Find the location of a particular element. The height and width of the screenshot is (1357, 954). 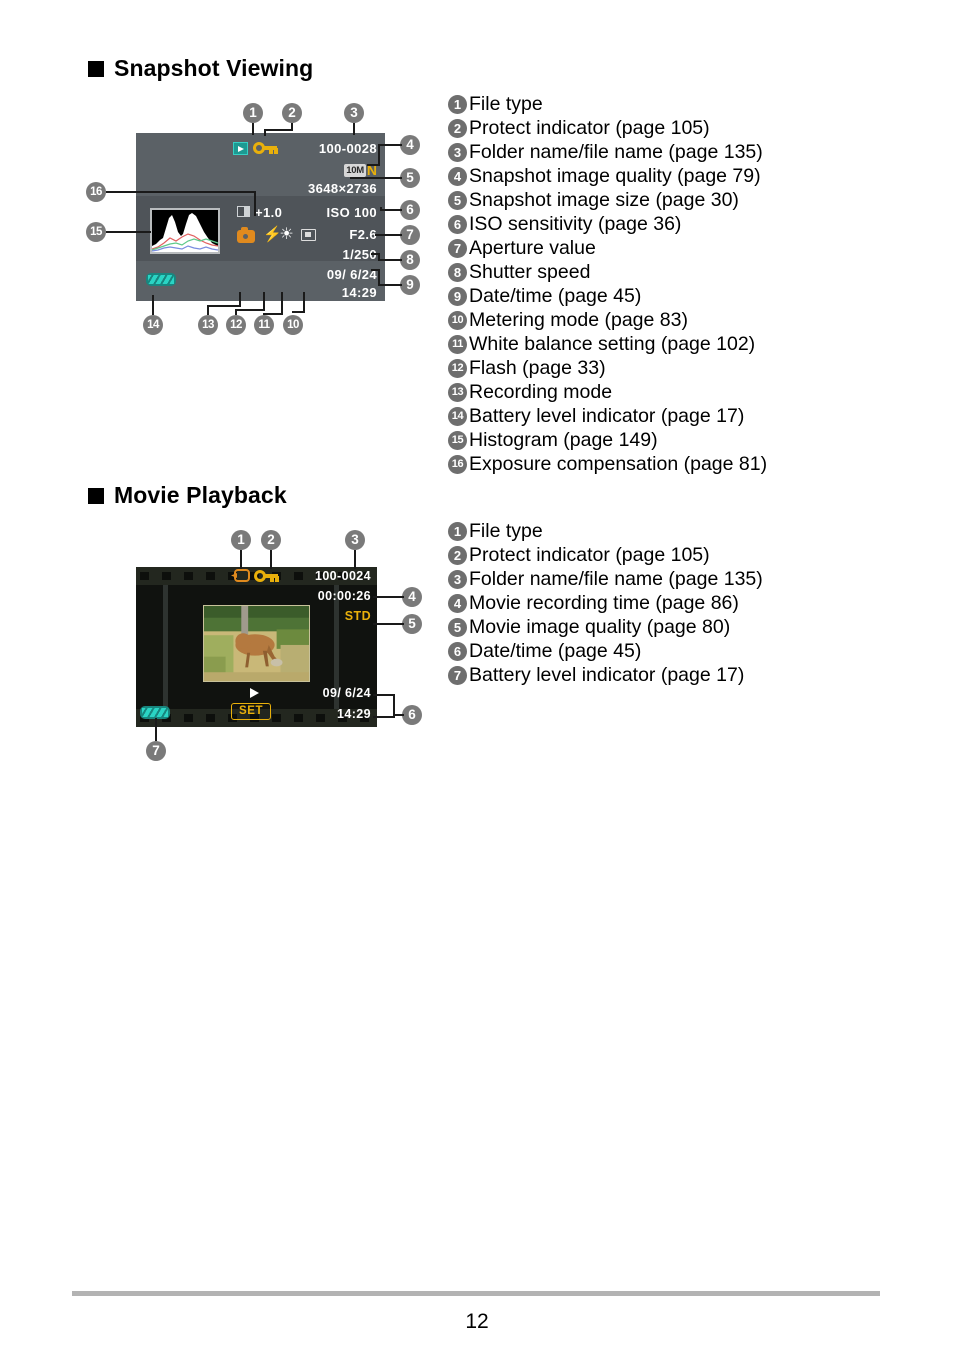

film-edge-left is located at coordinates (165, 647).